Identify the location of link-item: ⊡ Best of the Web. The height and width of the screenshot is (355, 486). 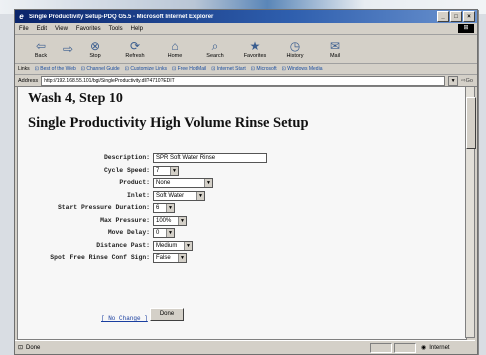
(55, 69).